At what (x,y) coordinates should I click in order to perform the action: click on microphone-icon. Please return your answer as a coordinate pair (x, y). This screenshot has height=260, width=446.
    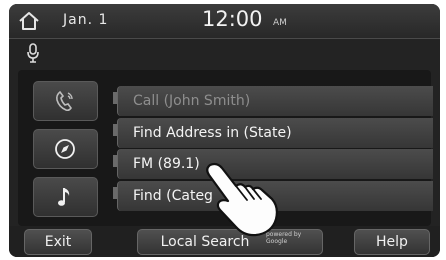
    Looking at the image, I should click on (33, 53).